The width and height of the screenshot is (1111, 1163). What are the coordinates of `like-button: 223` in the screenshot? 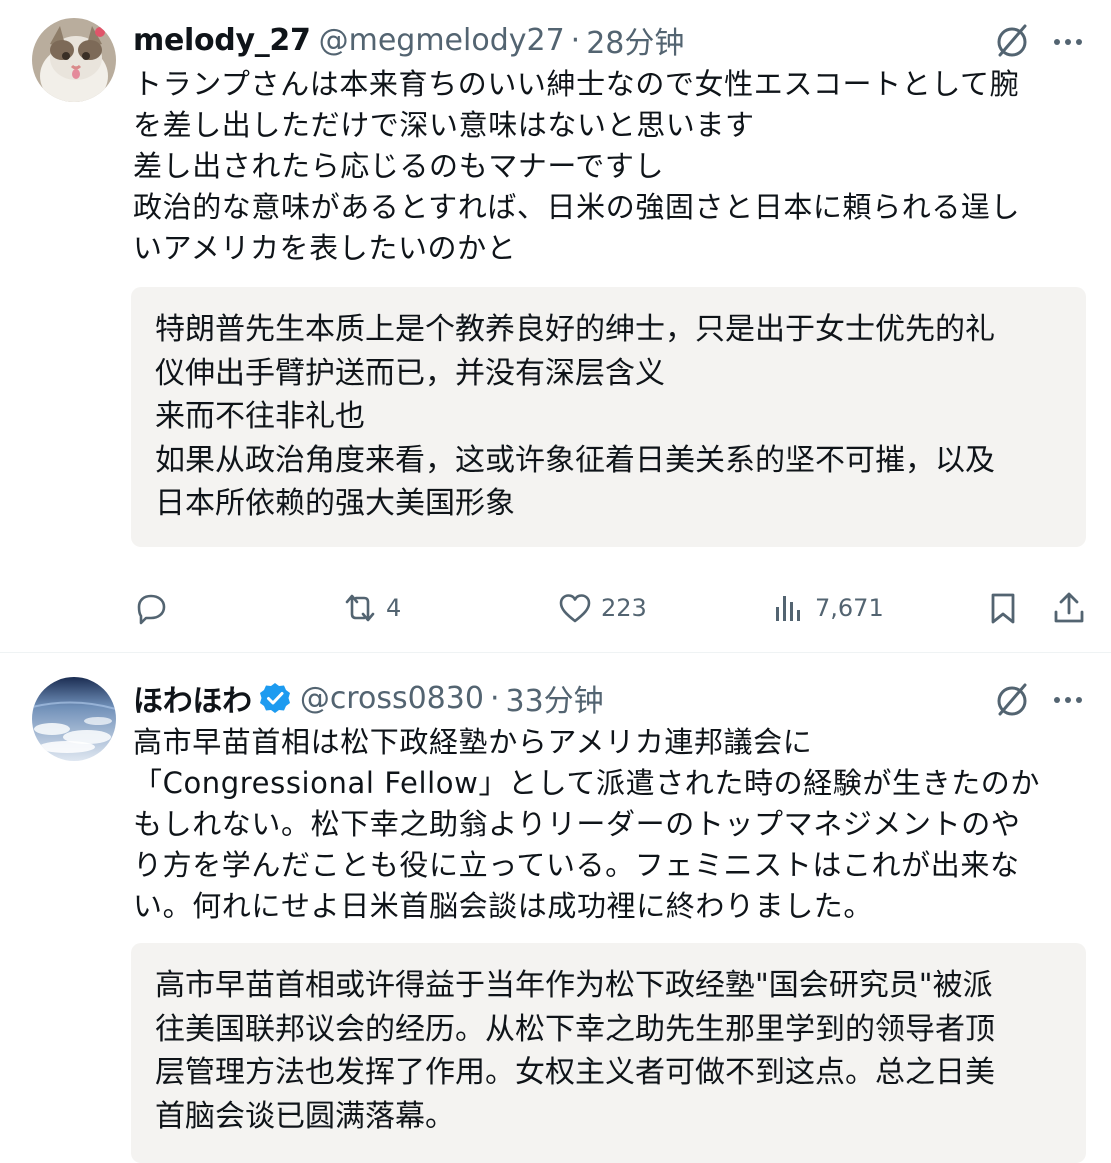 It's located at (602, 608).